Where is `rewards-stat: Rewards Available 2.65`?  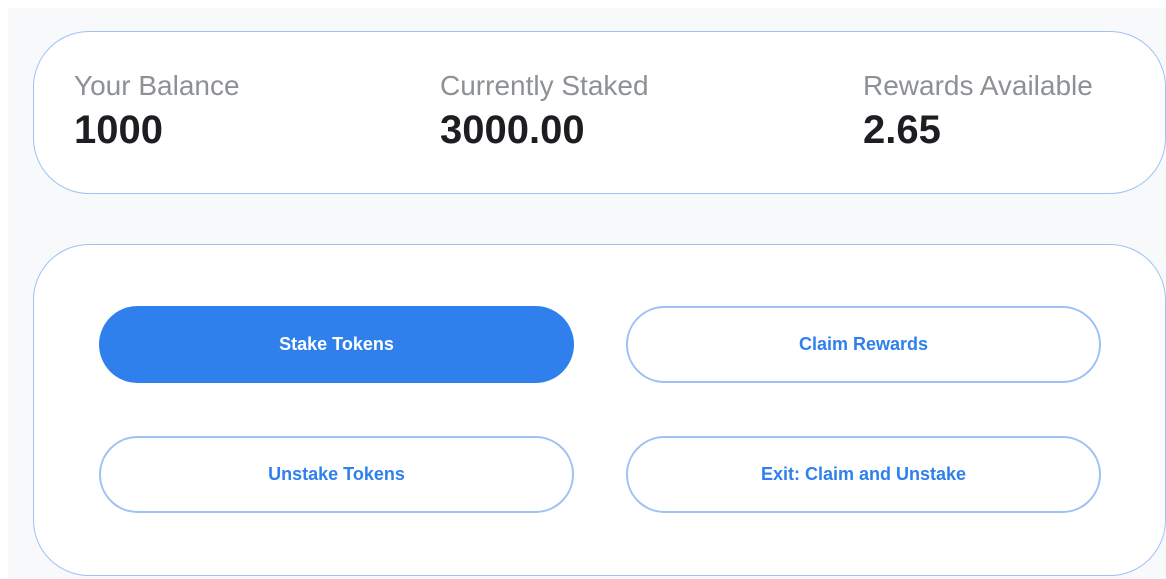 rewards-stat: Rewards Available 2.65 is located at coordinates (978, 111).